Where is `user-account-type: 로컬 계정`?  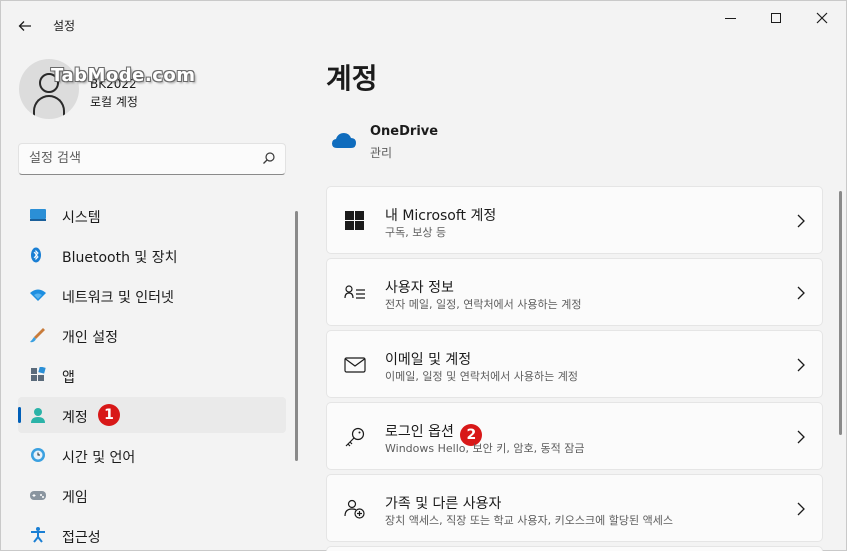
user-account-type: 로컬 계정 is located at coordinates (114, 102).